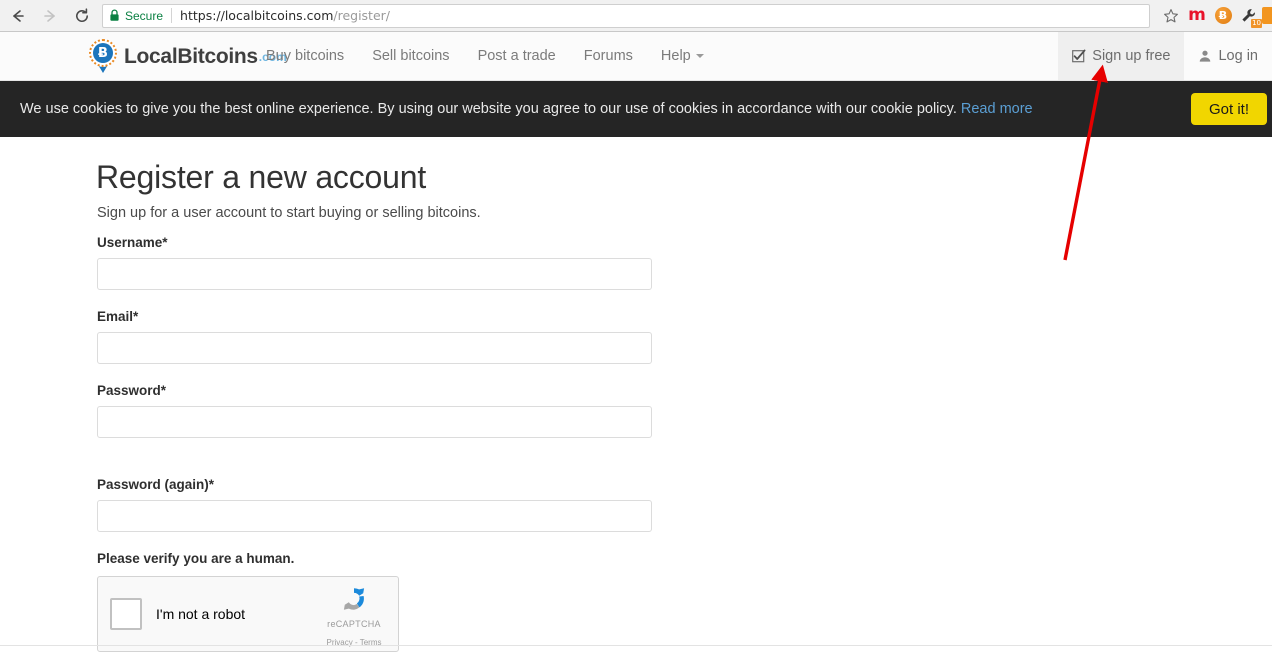 The width and height of the screenshot is (1272, 652). I want to click on omnibox-divider, so click(172, 15).